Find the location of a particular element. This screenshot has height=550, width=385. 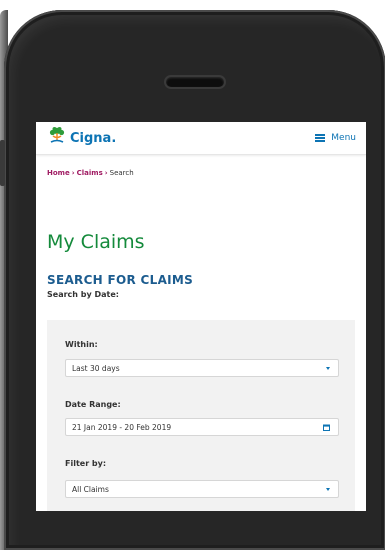

filter-select: All Claims is located at coordinates (202, 489).